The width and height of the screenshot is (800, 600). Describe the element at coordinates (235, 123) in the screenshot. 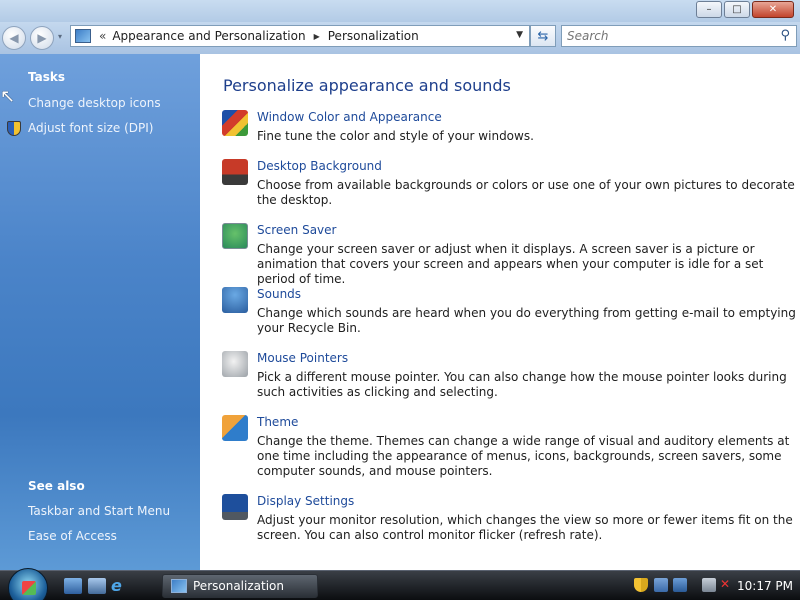

I see `window-color-icon` at that location.